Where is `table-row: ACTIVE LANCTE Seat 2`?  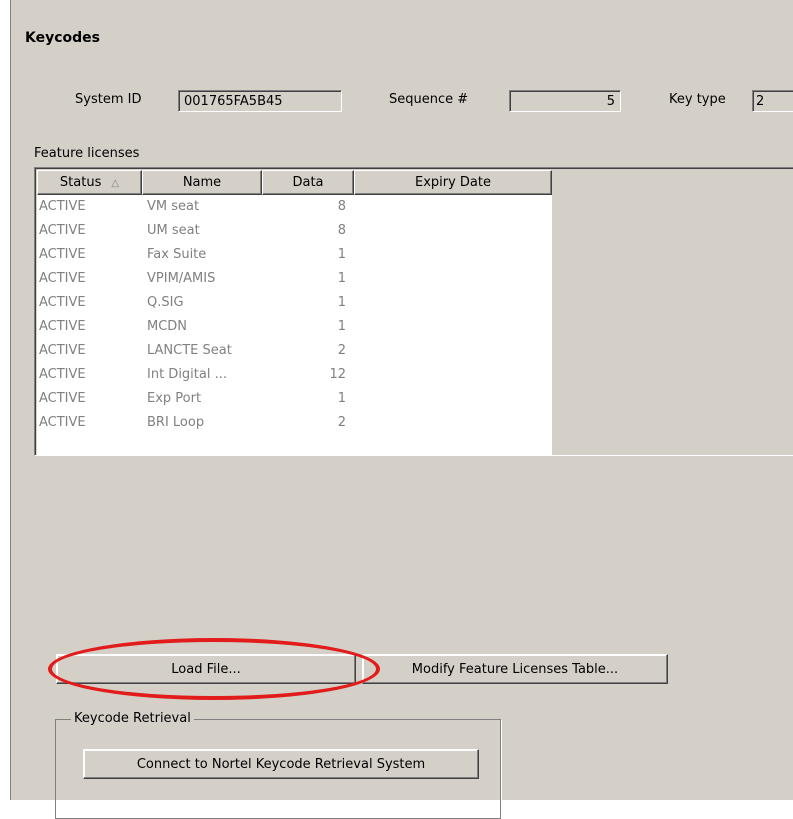
table-row: ACTIVE LANCTE Seat 2 is located at coordinates (294, 351).